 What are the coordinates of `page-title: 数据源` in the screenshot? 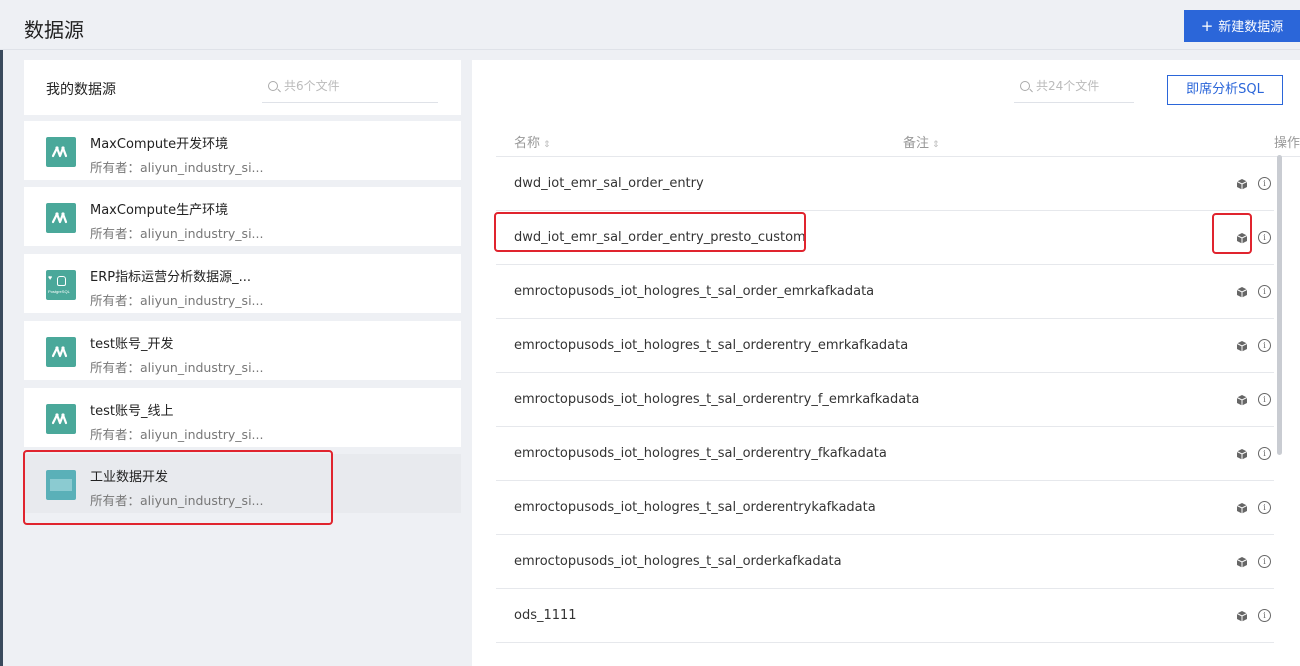 It's located at (54, 30).